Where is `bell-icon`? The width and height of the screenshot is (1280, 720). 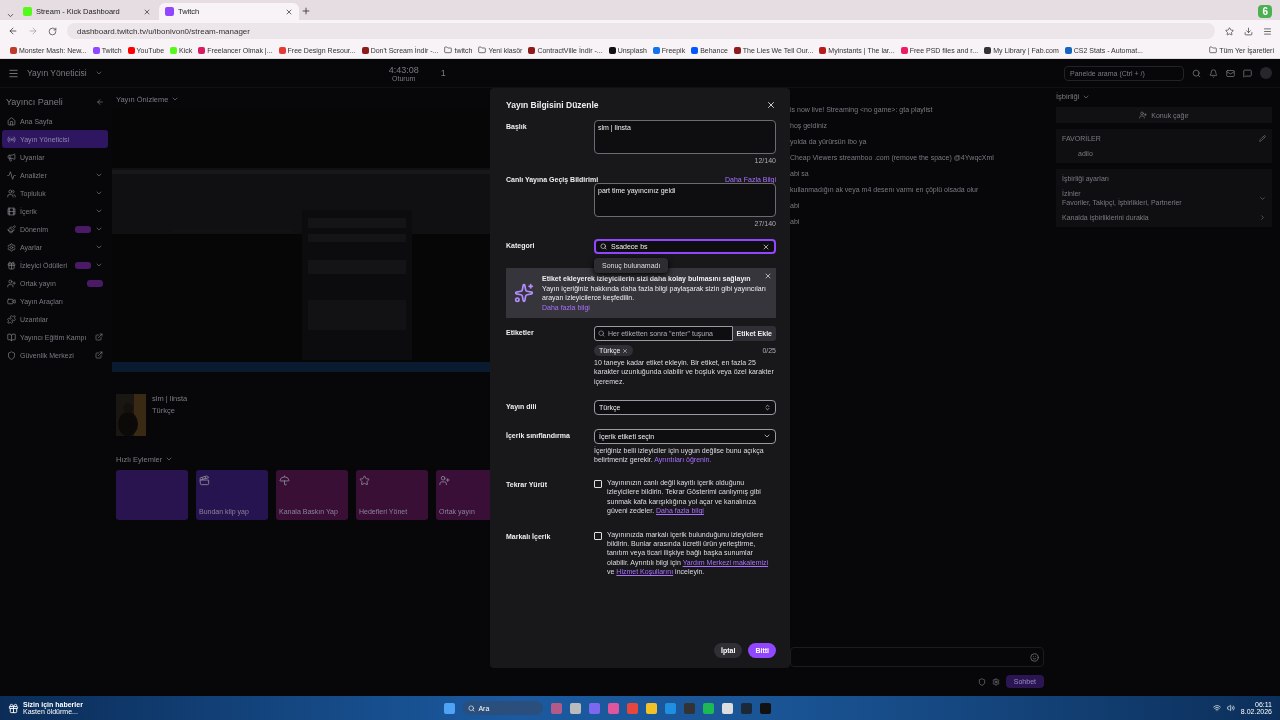 bell-icon is located at coordinates (1213, 73).